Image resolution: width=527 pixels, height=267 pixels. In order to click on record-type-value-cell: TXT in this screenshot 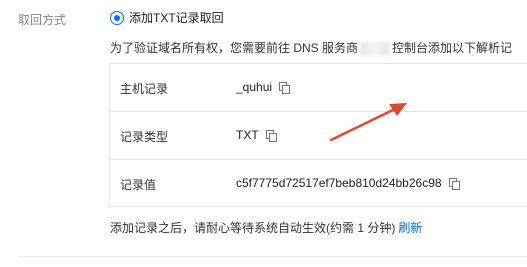, I will do `click(256, 135)`.